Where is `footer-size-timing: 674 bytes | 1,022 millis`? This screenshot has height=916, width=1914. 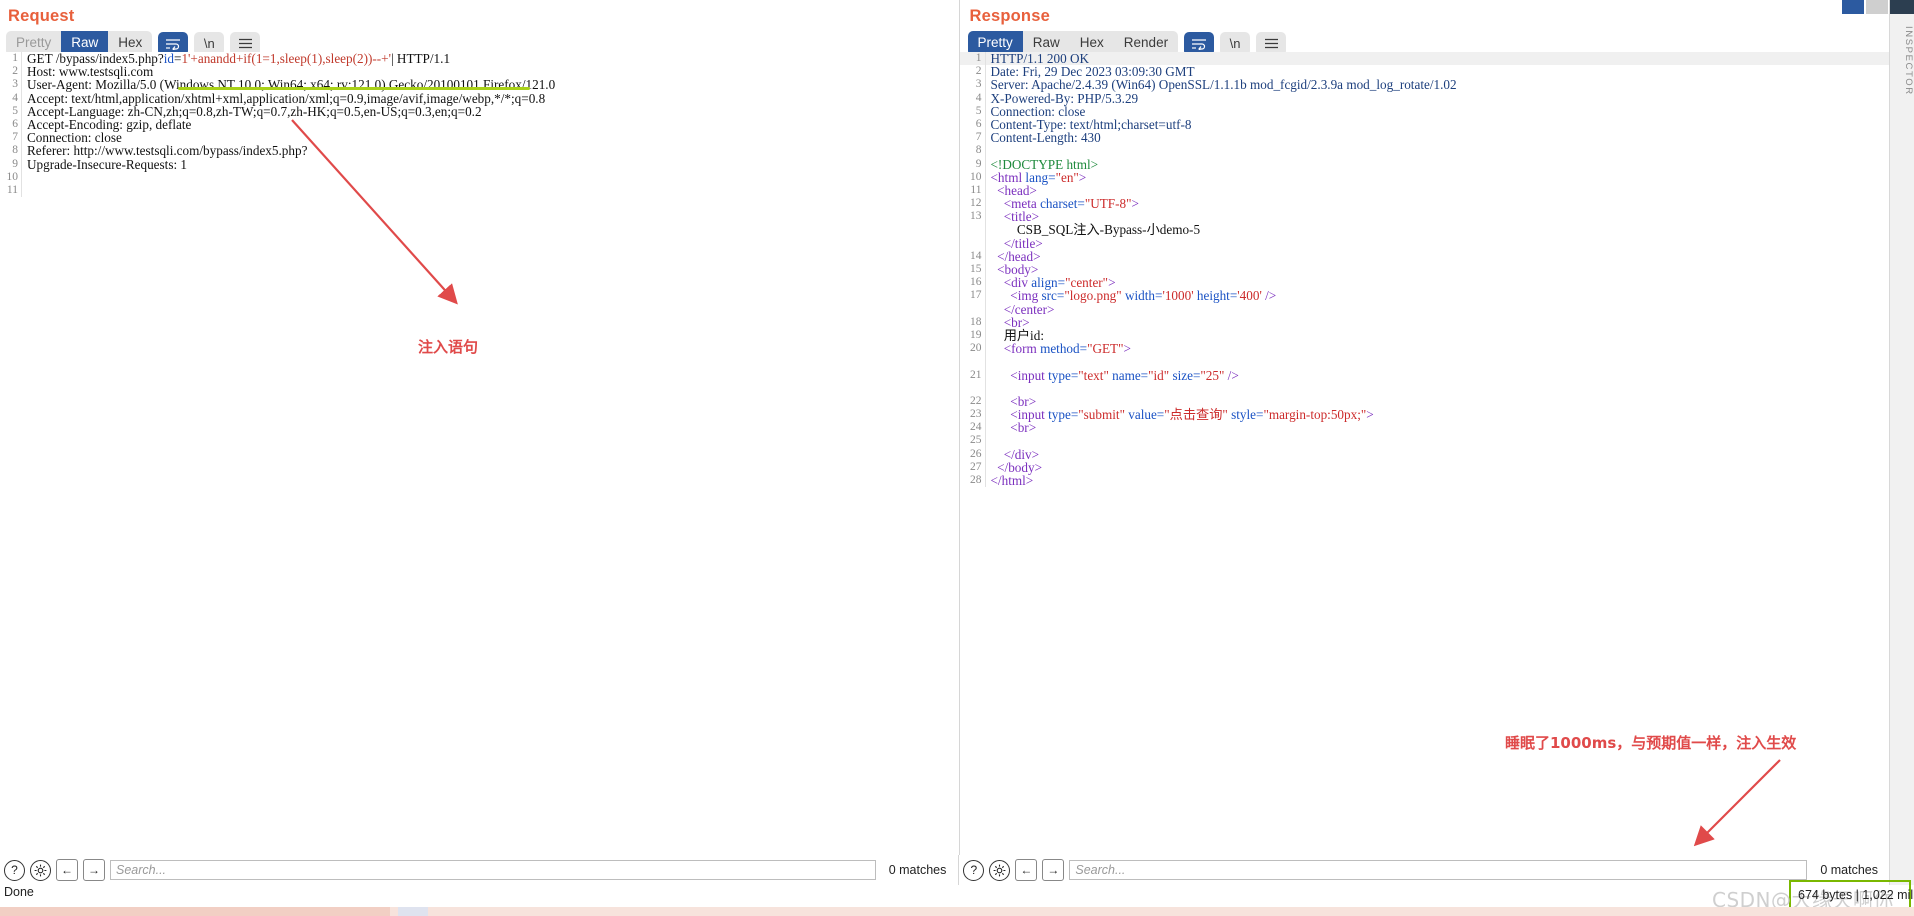 footer-size-timing: 674 bytes | 1,022 millis is located at coordinates (1856, 895).